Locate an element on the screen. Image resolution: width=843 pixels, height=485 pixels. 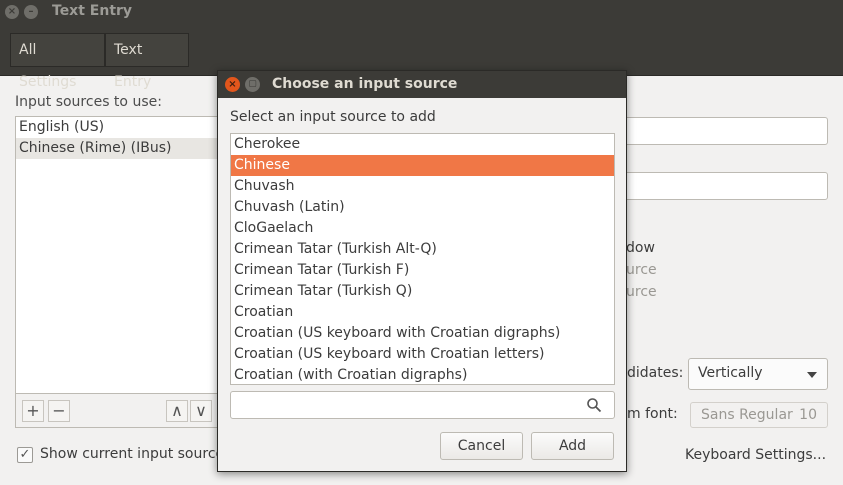
font-name: Sans Regular is located at coordinates (747, 415).